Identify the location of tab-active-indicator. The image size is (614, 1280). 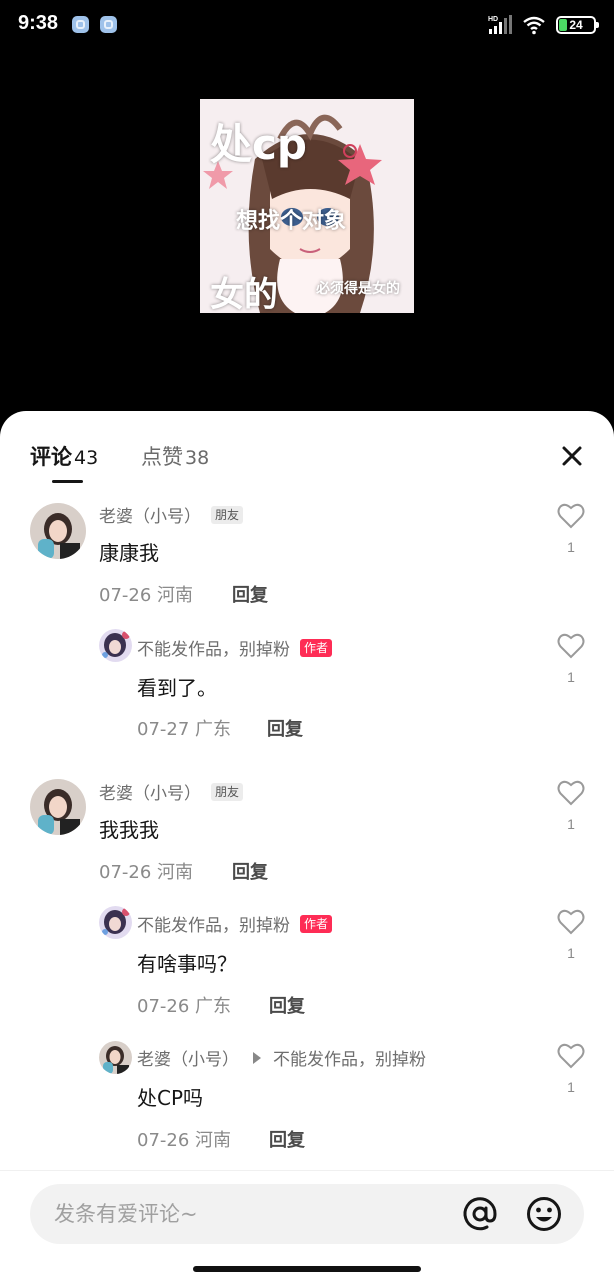
(67, 481).